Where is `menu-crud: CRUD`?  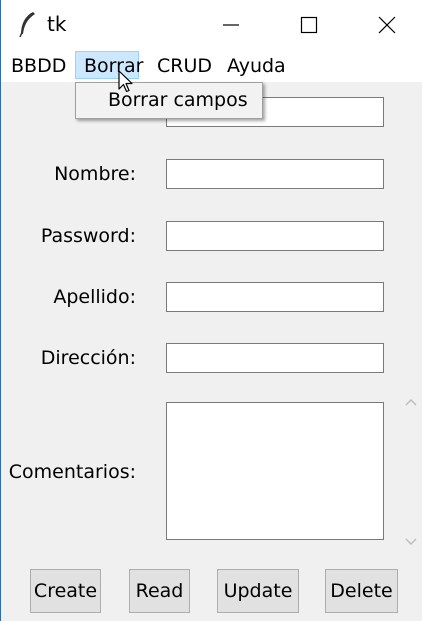 menu-crud: CRUD is located at coordinates (184, 66).